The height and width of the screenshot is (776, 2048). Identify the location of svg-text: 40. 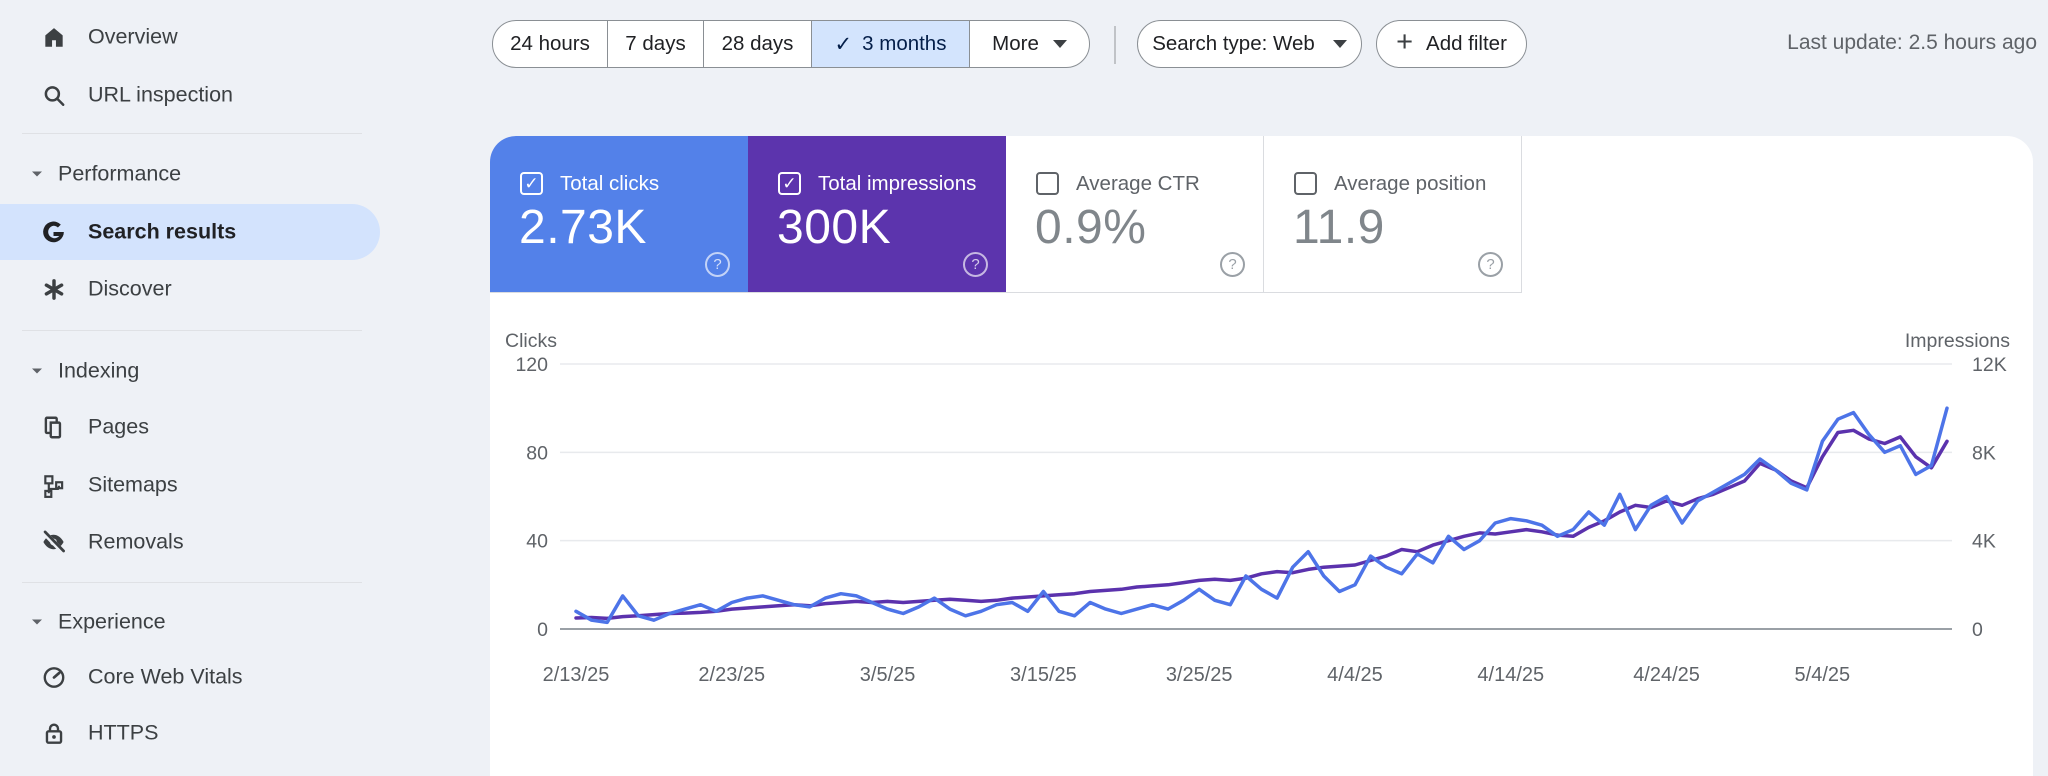
(537, 542).